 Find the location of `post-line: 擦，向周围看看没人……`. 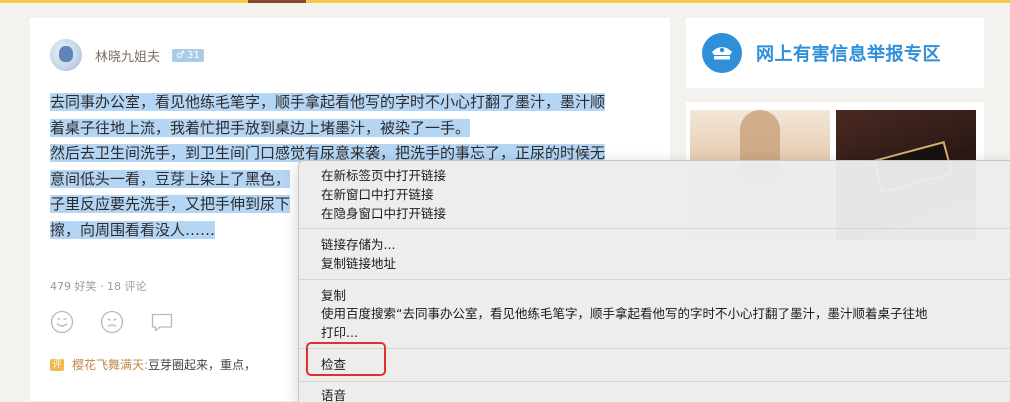

post-line: 擦，向周围看看没人…… is located at coordinates (133, 229).